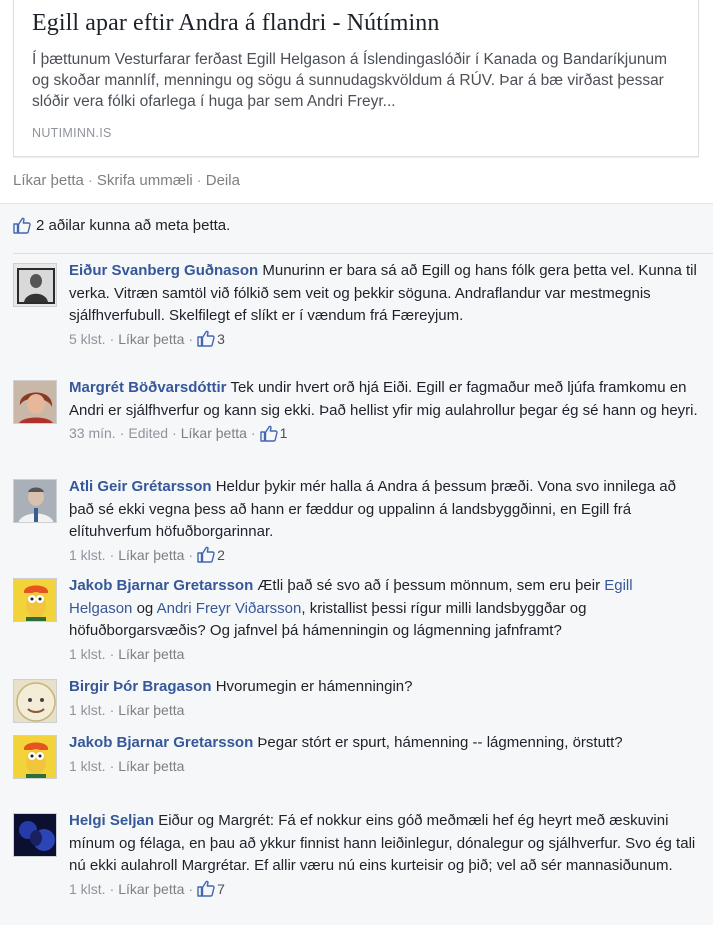 This screenshot has width=713, height=925. I want to click on likes-summary: 2 aðilar kunna að meta þetta., so click(121, 225).